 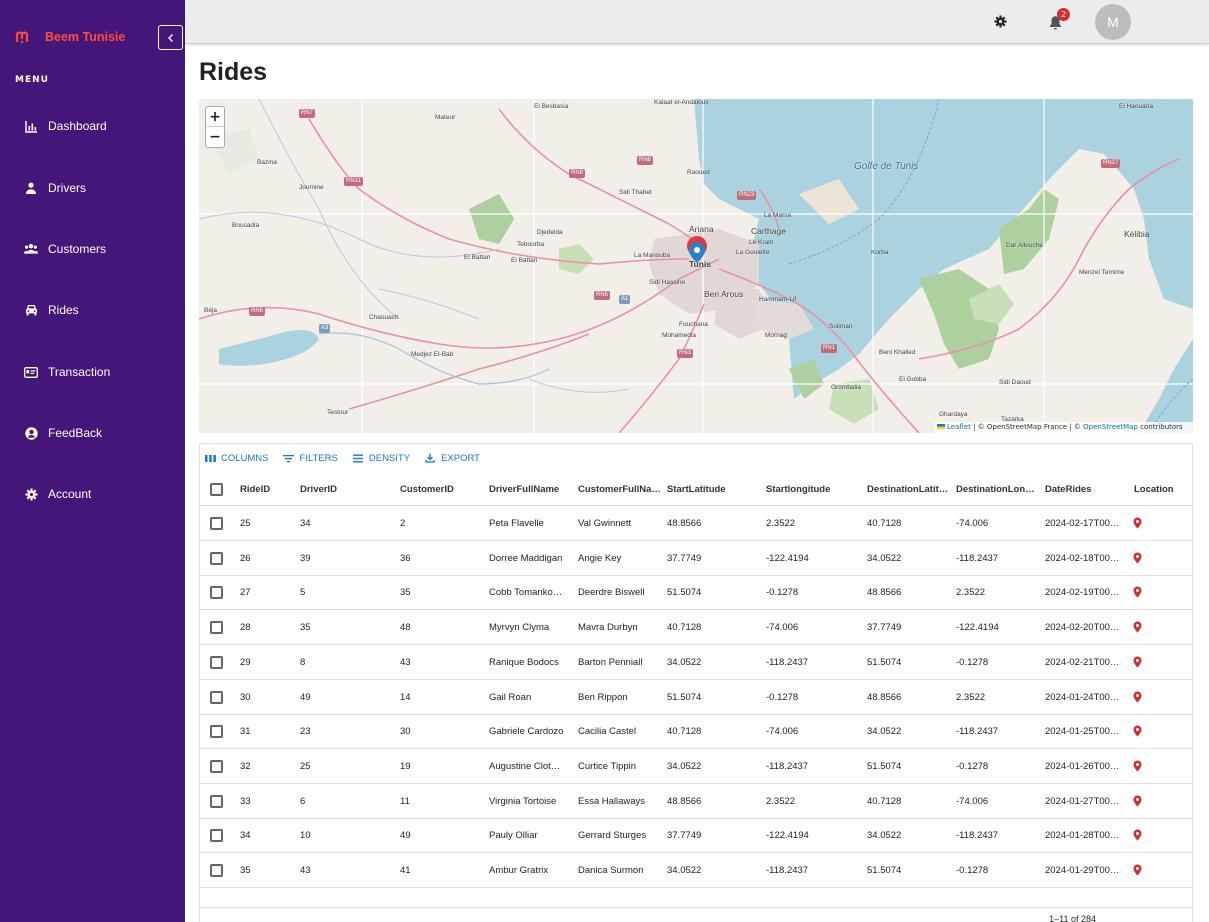 What do you see at coordinates (959, 427) in the screenshot?
I see `leaflet-link: Leaflet` at bounding box center [959, 427].